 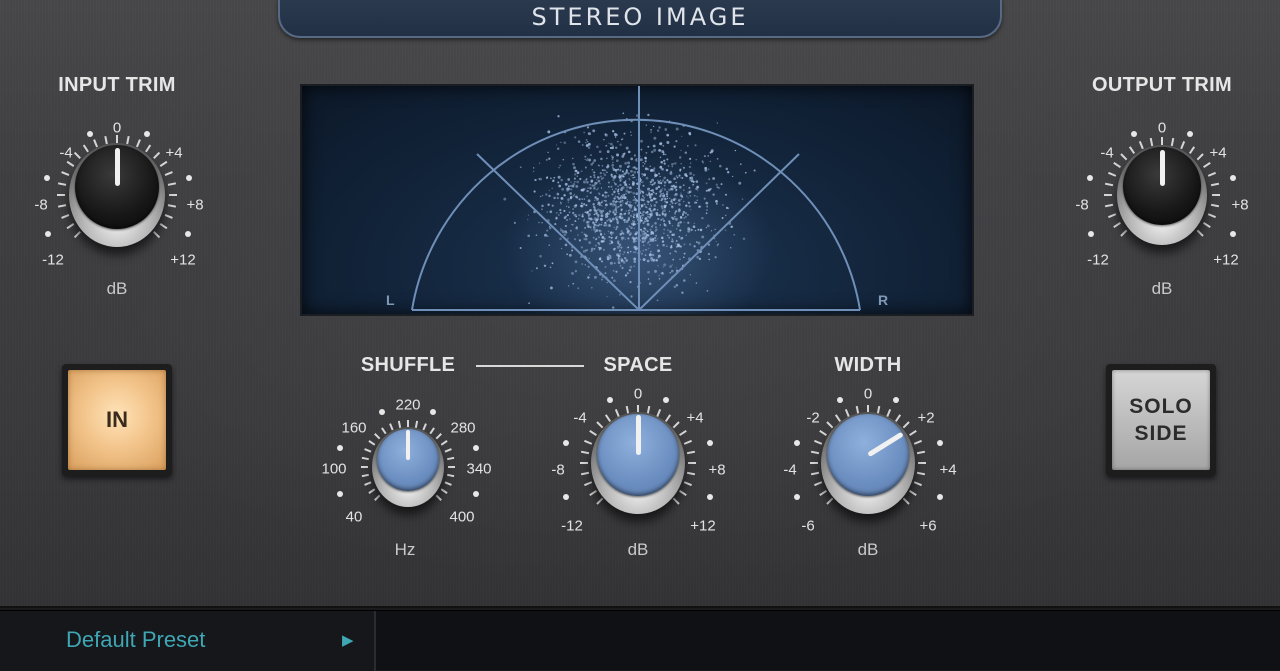 I want to click on shuffle-knob, so click(x=408, y=467).